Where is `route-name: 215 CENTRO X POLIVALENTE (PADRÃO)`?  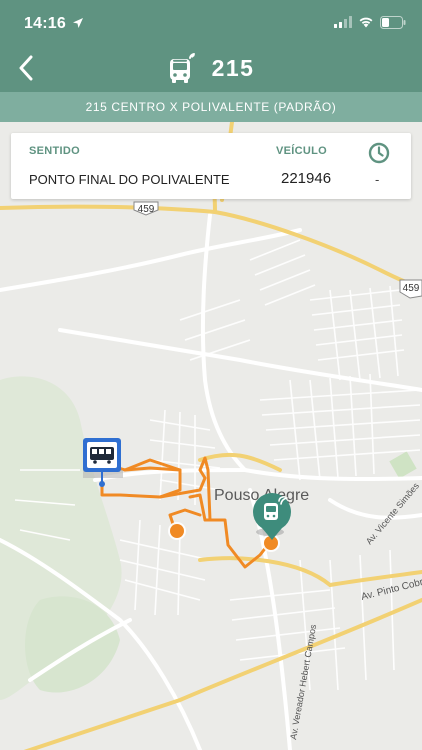 route-name: 215 CENTRO X POLIVALENTE (PADRÃO) is located at coordinates (211, 107).